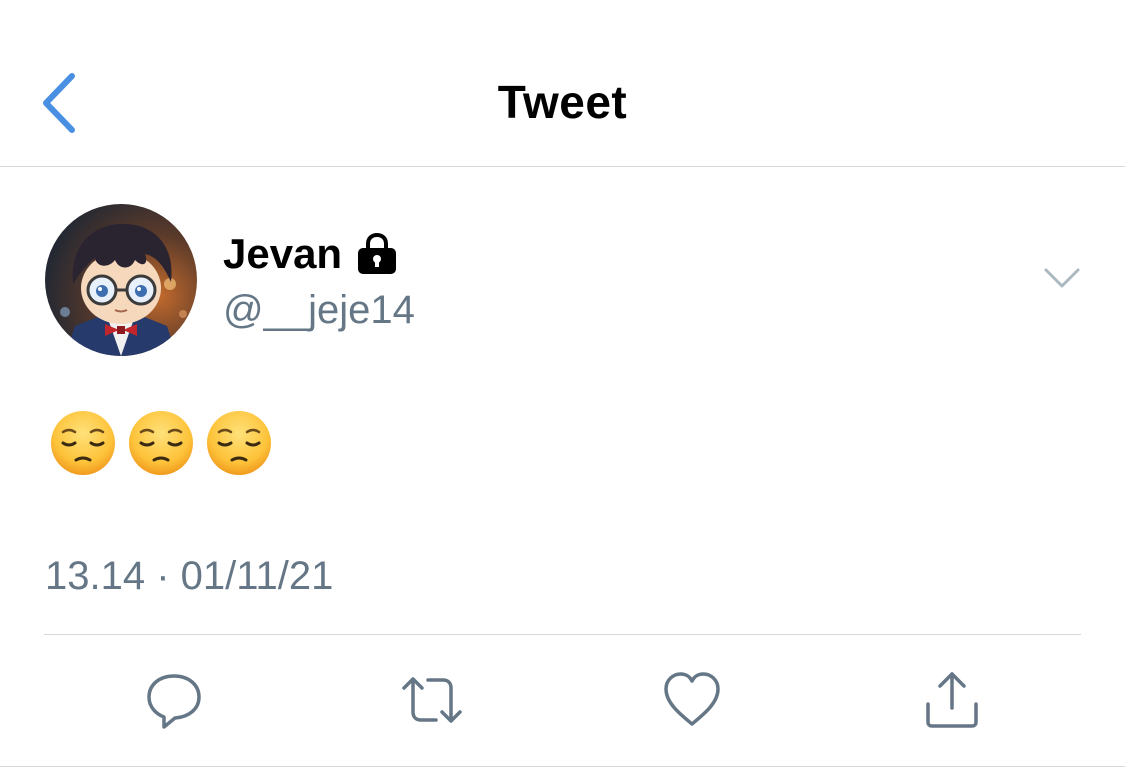 The height and width of the screenshot is (769, 1125). What do you see at coordinates (189, 576) in the screenshot?
I see `tweet-timestamp: 13.14 · 01/11/21` at bounding box center [189, 576].